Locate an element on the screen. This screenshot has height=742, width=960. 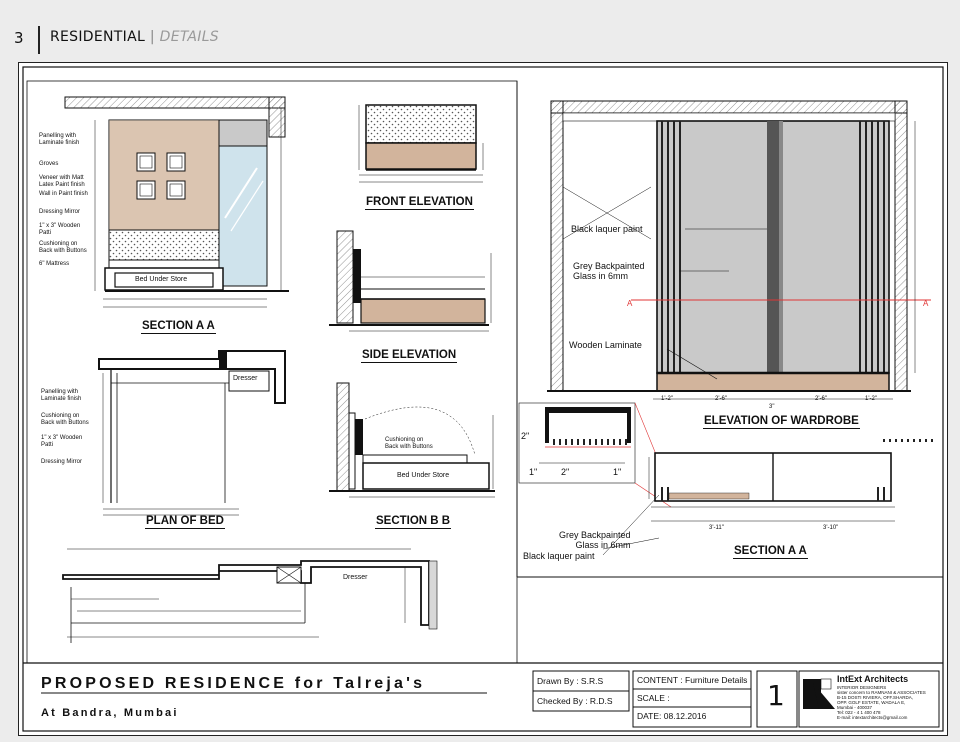
plan-label-cushion: Cushioning on Back with Buttons is located at coordinates (65, 419).